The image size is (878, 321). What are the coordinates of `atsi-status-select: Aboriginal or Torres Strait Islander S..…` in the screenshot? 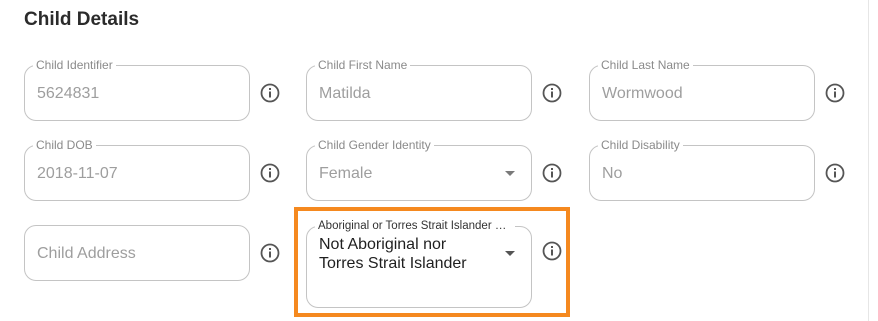 It's located at (419, 263).